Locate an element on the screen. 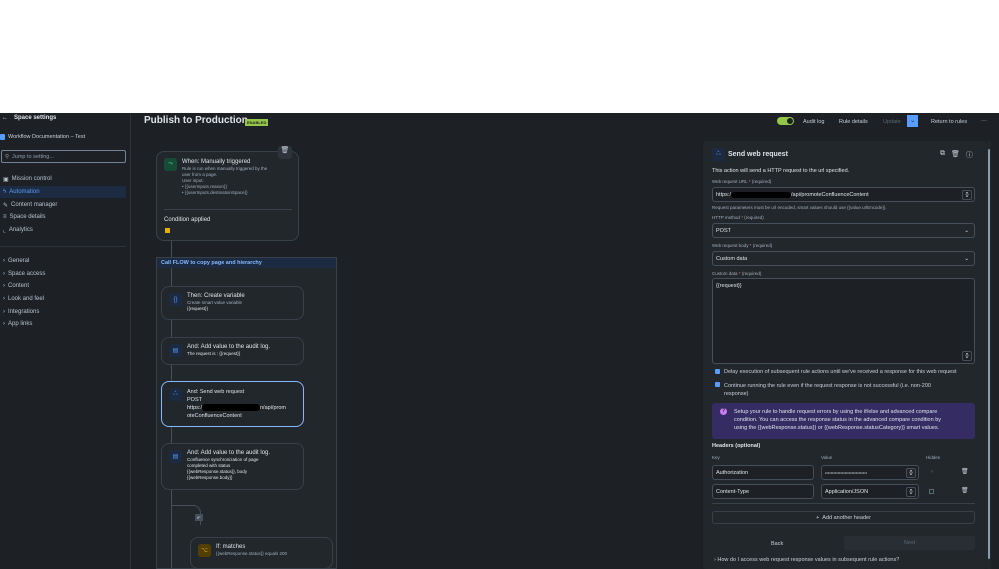 Image resolution: width=999 pixels, height=569 pixels. space-name: Workflow Documentation – Test is located at coordinates (42, 137).